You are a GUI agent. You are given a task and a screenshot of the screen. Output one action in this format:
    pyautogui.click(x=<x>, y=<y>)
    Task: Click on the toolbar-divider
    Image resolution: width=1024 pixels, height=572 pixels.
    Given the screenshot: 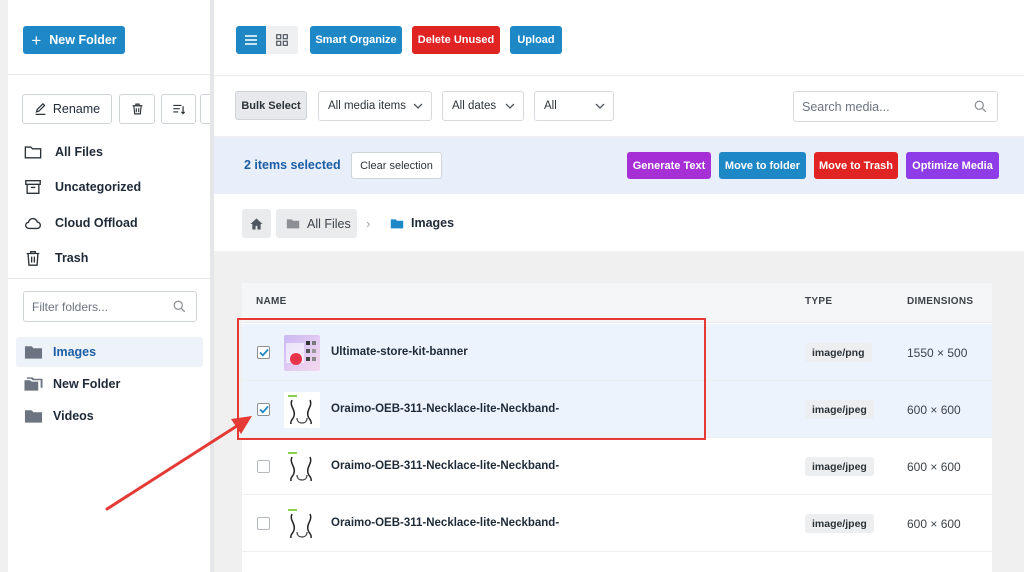 What is the action you would take?
    pyautogui.click(x=619, y=75)
    